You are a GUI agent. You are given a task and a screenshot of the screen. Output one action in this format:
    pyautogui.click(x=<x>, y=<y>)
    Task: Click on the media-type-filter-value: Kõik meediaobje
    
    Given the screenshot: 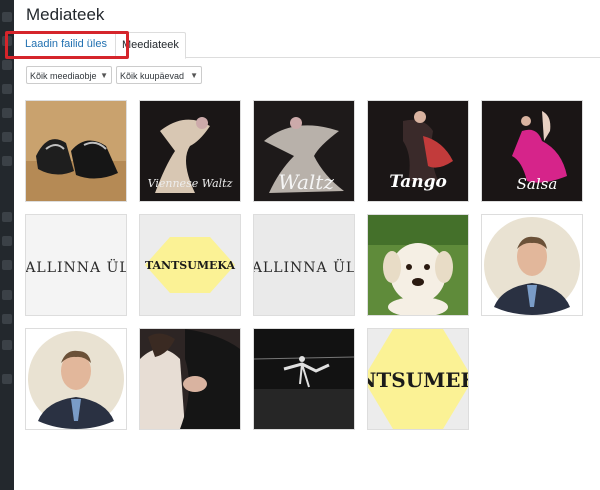 What is the action you would take?
    pyautogui.click(x=63, y=76)
    